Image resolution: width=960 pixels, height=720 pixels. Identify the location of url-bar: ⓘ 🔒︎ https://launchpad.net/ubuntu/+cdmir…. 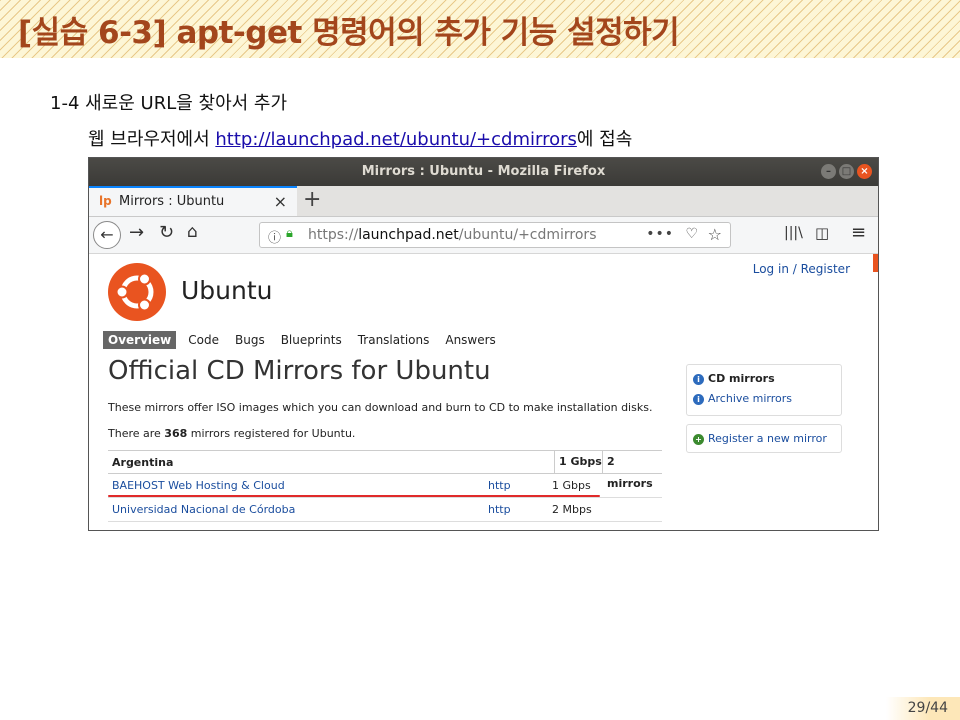
(495, 235).